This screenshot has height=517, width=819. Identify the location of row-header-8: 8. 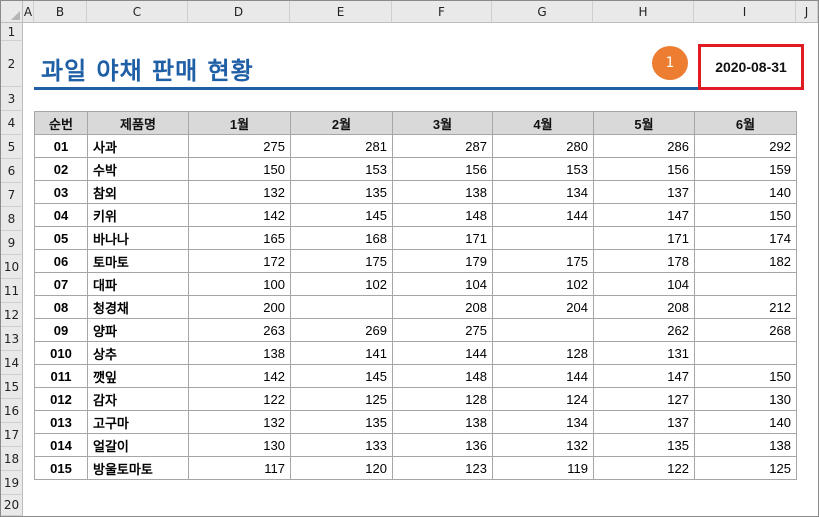
(12, 219).